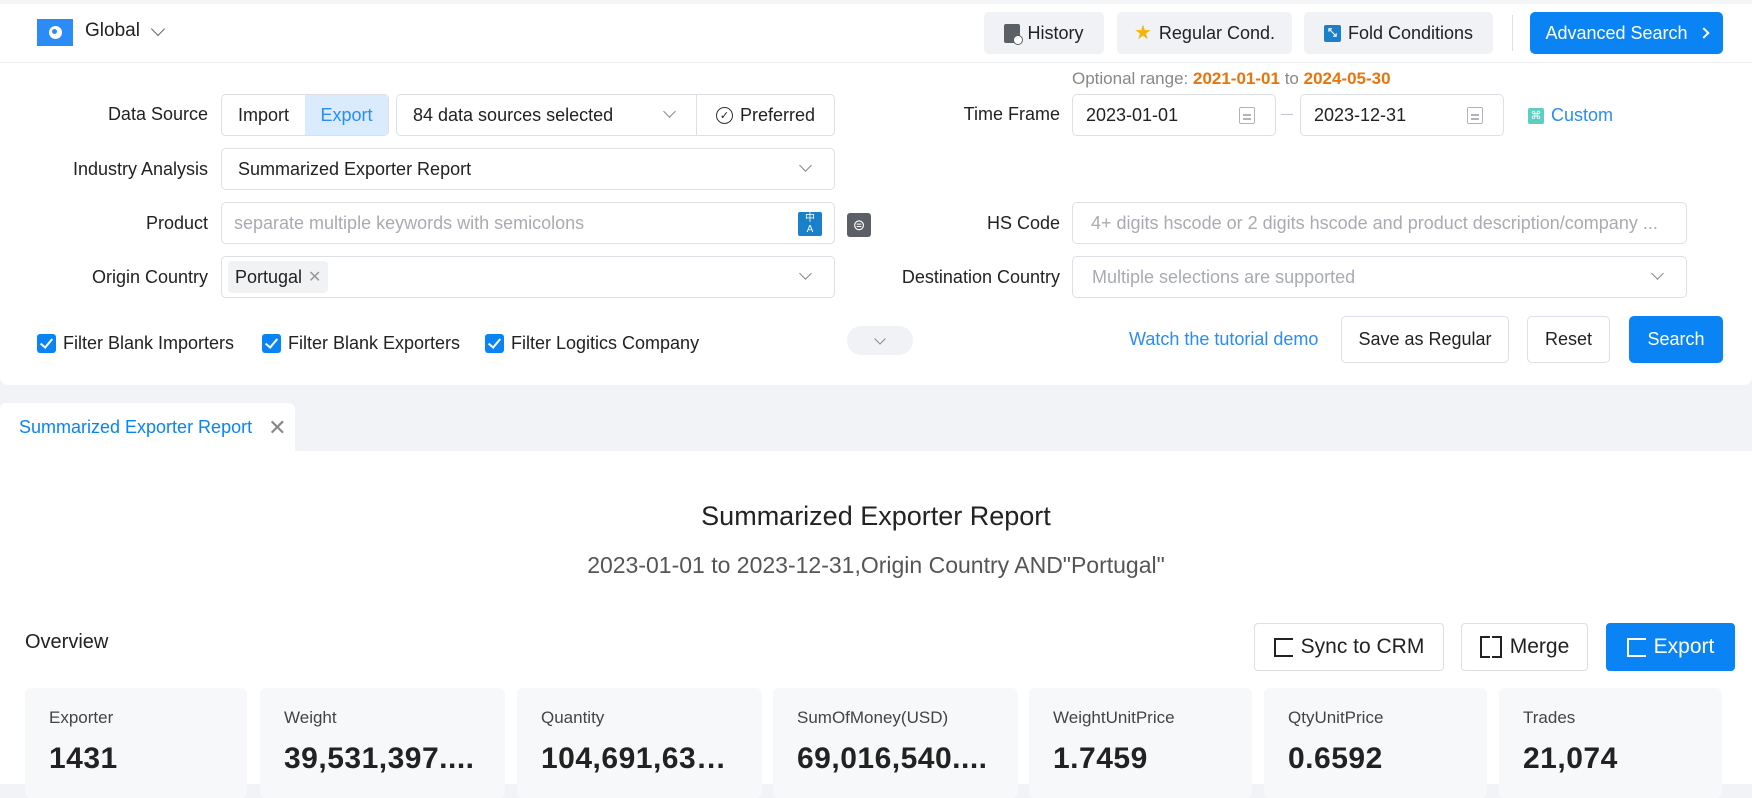  What do you see at coordinates (361, 343) in the screenshot?
I see `filter-blank-exporters-checkbox: Filter Blank Exporters` at bounding box center [361, 343].